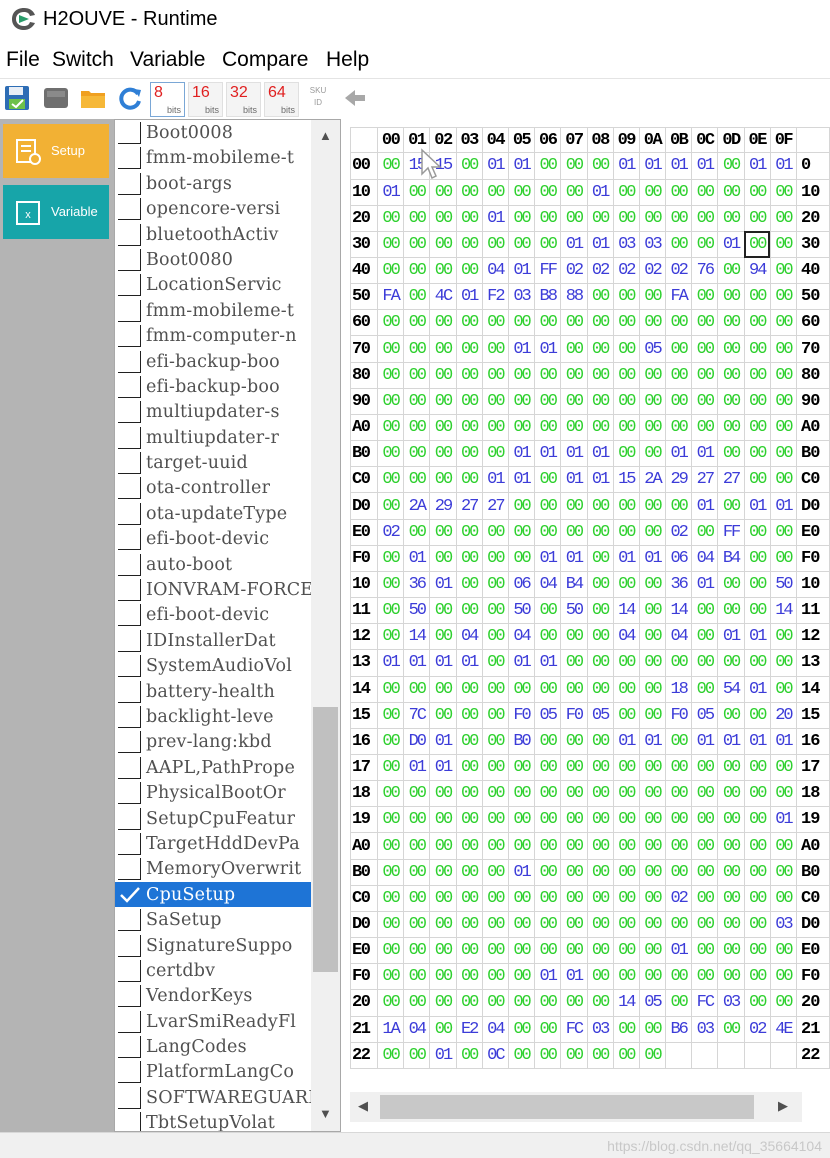  Describe the element at coordinates (679, 689) in the screenshot. I see `hex-byte-cell: 18` at that location.